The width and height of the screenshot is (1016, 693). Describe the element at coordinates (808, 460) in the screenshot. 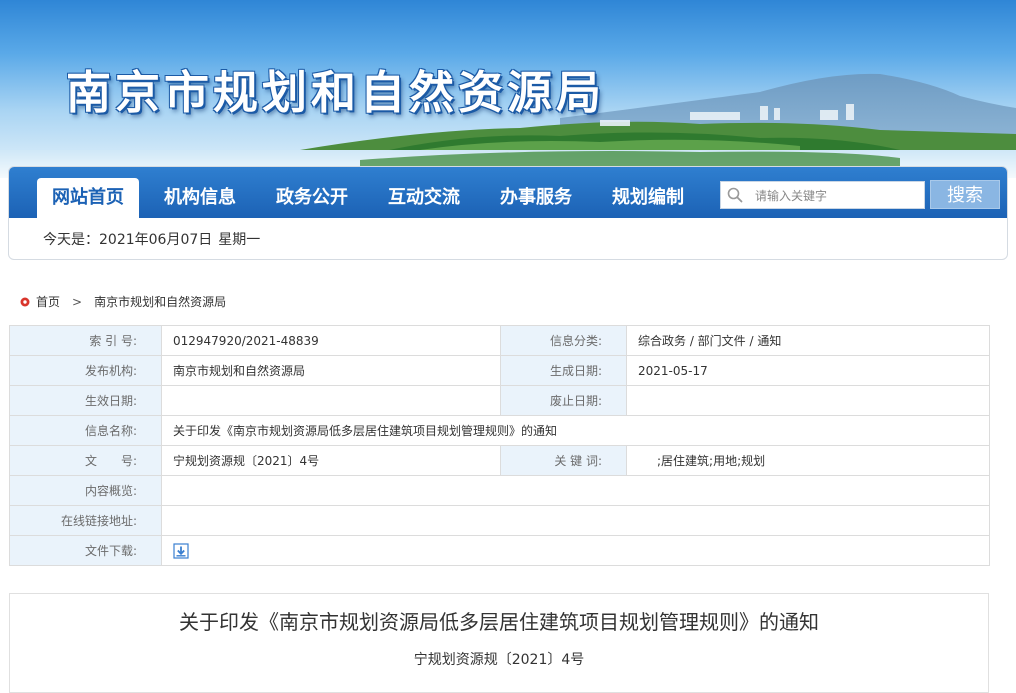

I see `keywords-value: ;居住建筑;用地;规划` at that location.